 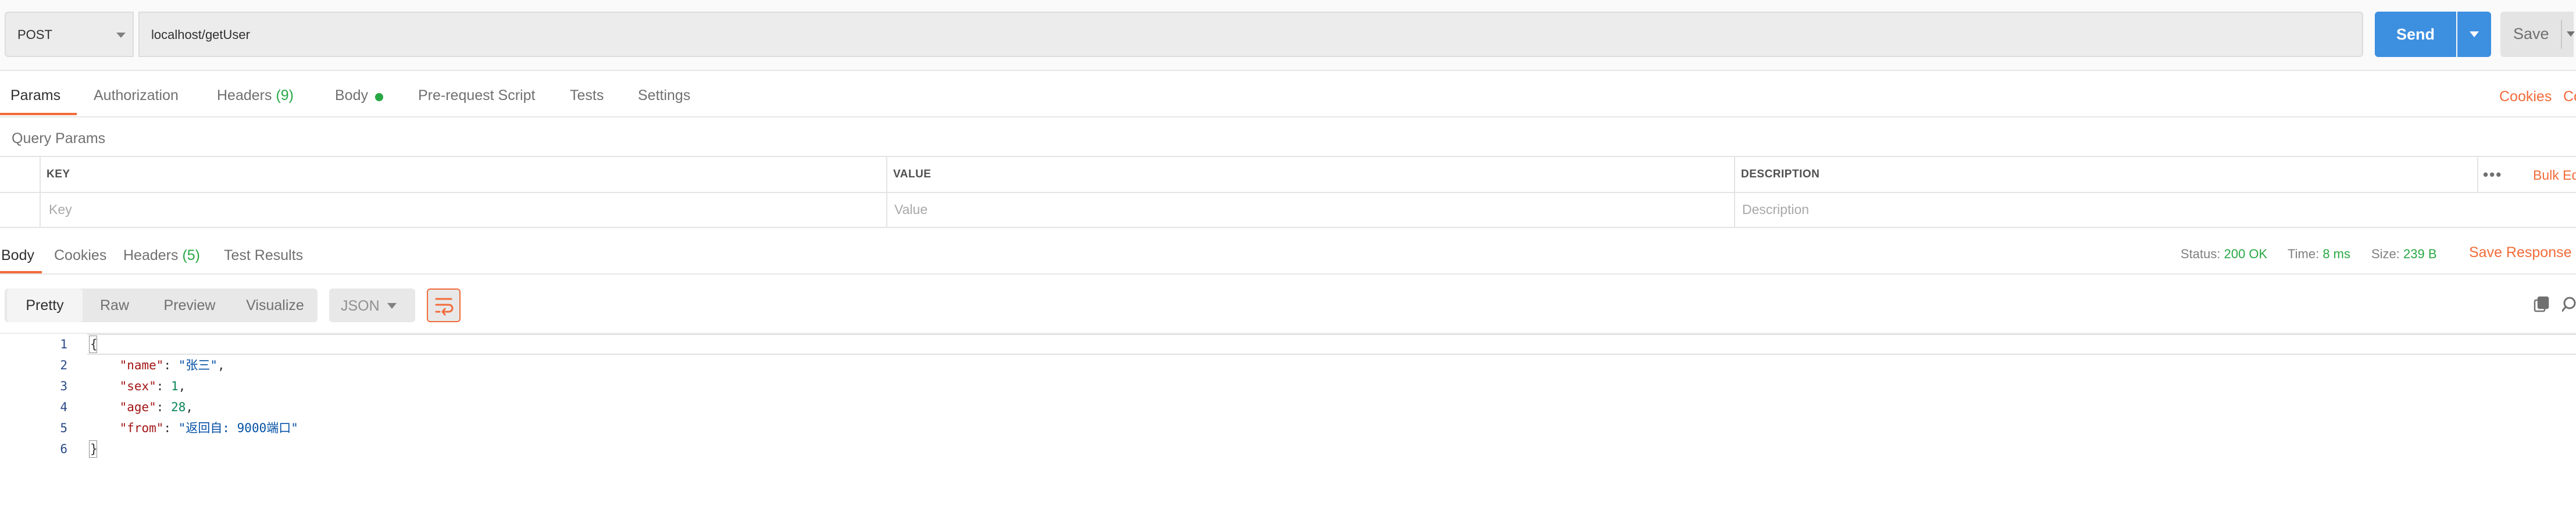 What do you see at coordinates (245, 95) in the screenshot?
I see `tab-headers-label: Headers` at bounding box center [245, 95].